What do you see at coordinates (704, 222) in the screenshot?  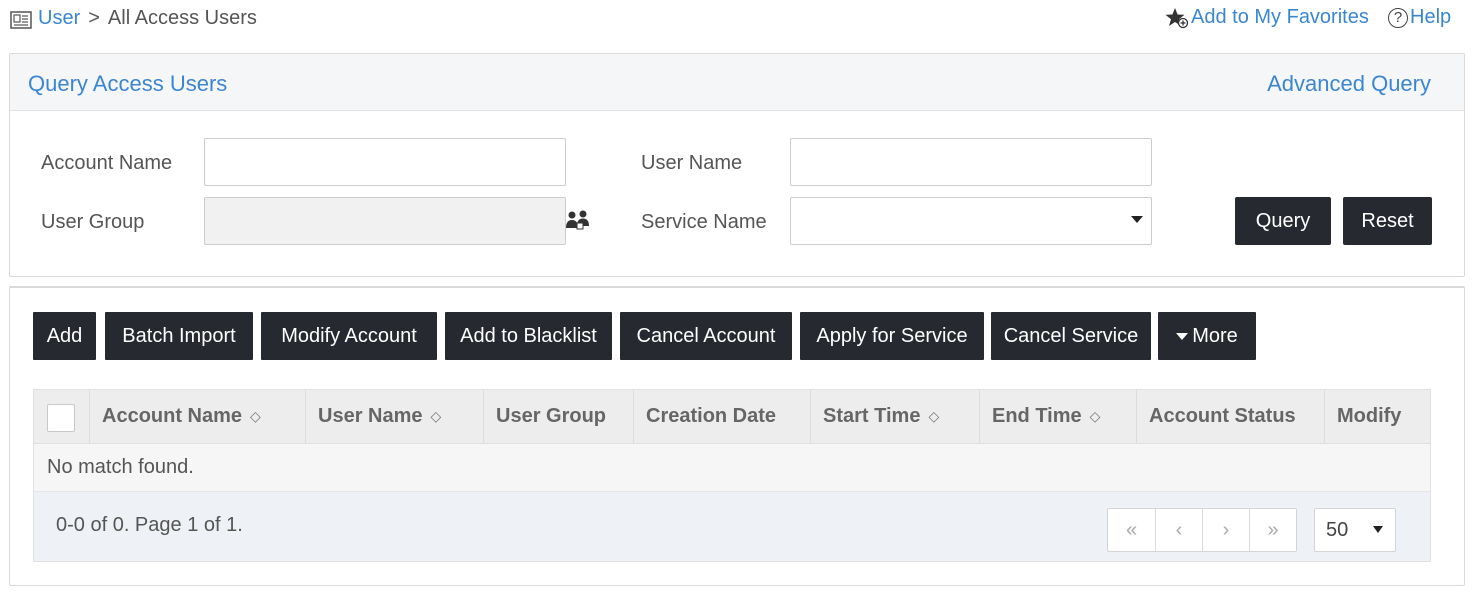 I see `service-name-label: Service Name` at bounding box center [704, 222].